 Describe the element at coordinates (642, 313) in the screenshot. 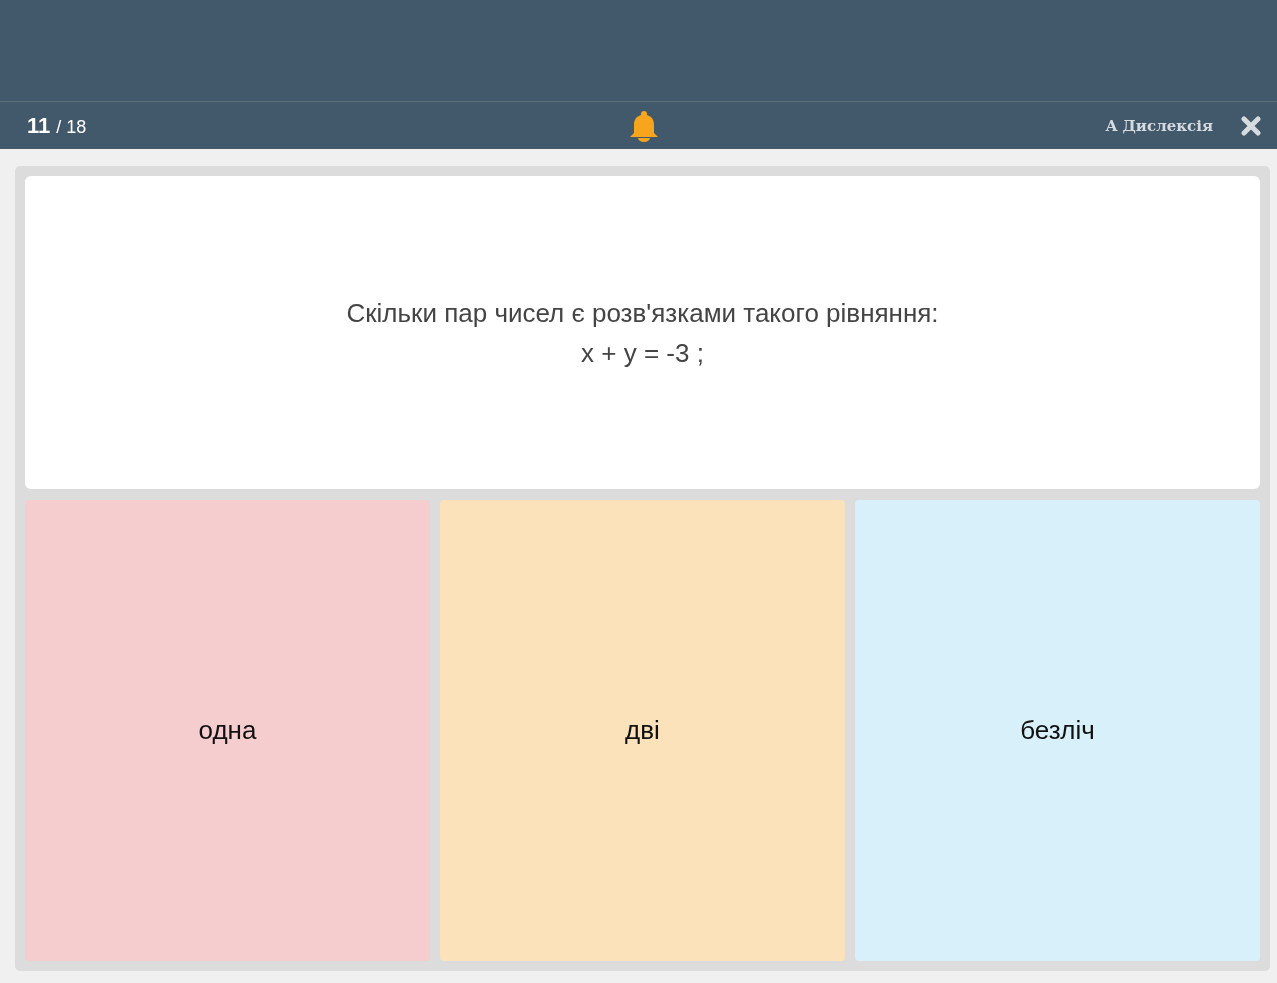

I see `question-text: Скільки пар чисел є розв'язками такого рівняння:` at that location.